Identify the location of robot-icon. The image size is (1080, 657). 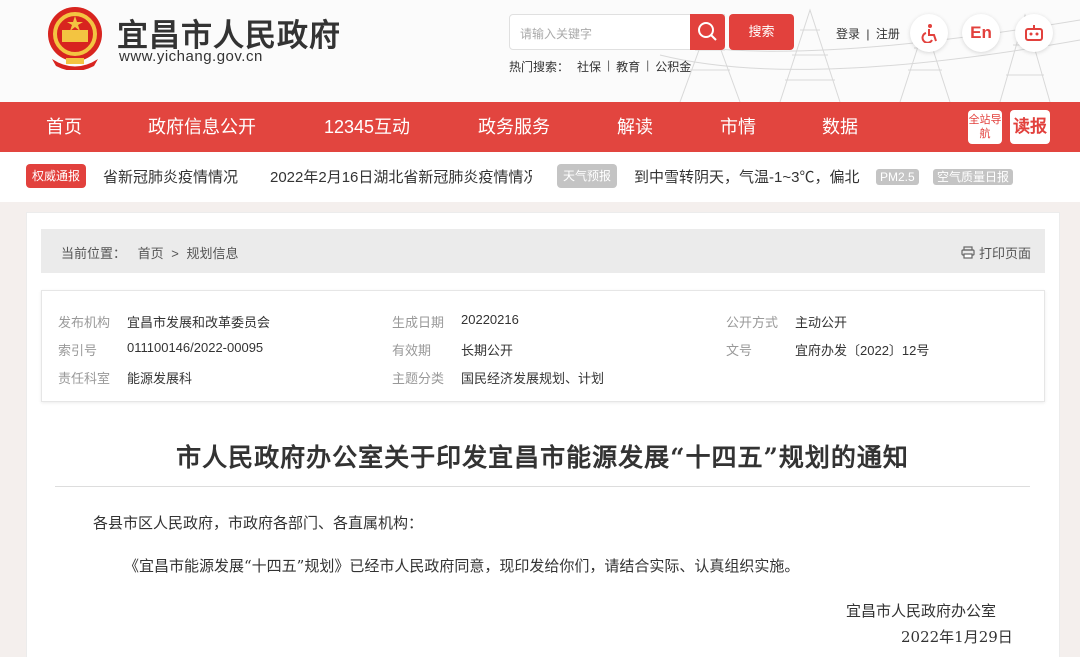
(1034, 33).